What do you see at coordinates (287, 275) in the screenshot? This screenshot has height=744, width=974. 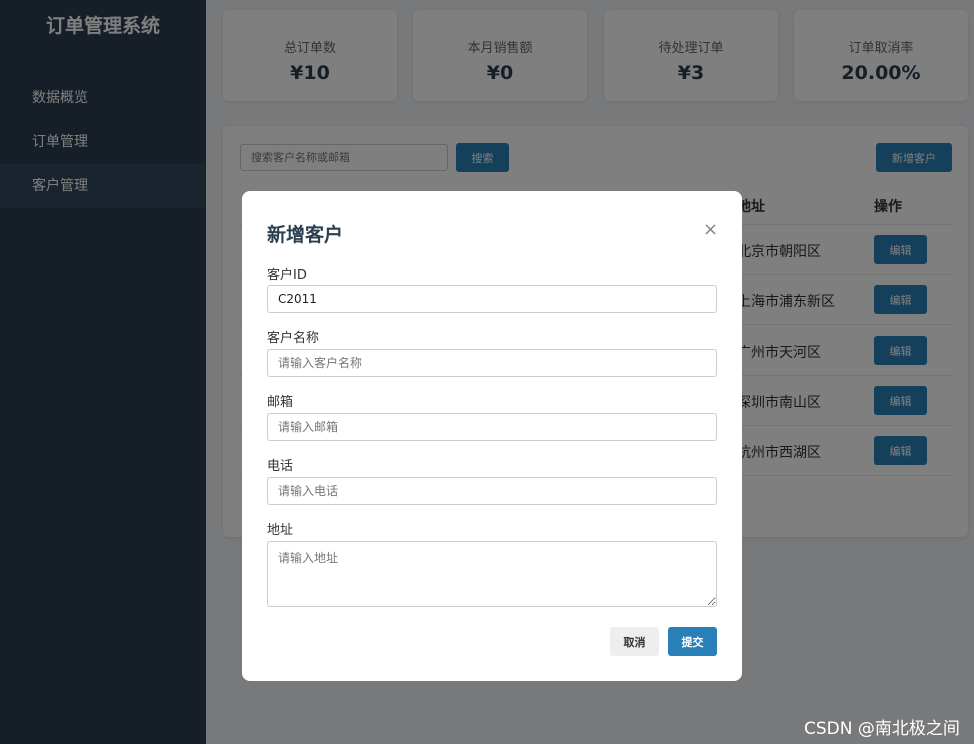 I see `customer-id-label: 客户ID` at bounding box center [287, 275].